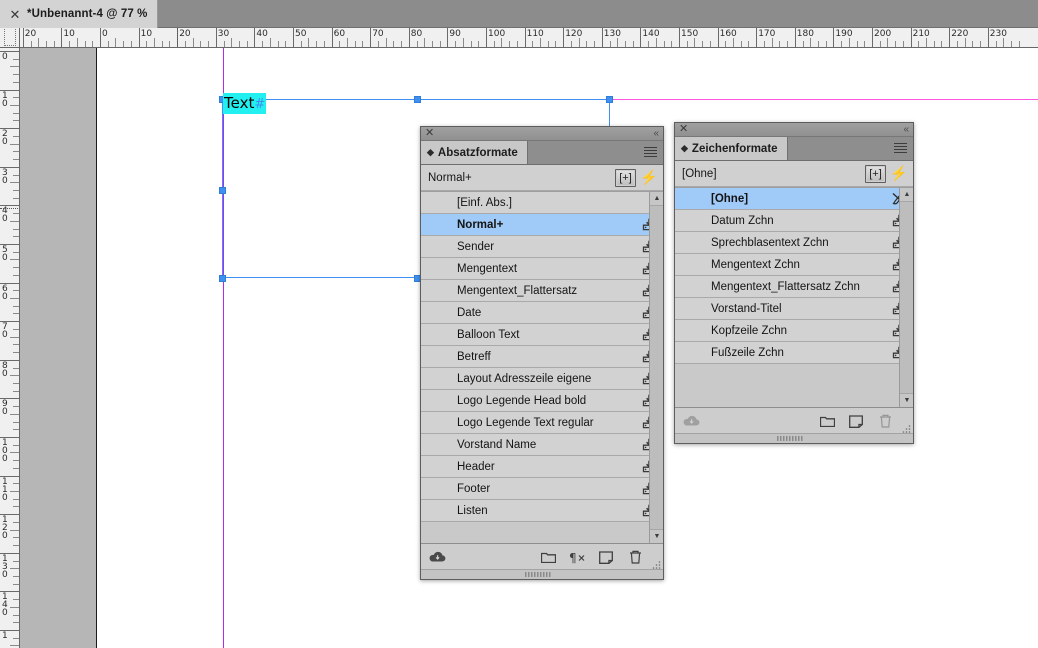  What do you see at coordinates (794, 265) in the screenshot?
I see `list-item: Mengentext Zchn` at bounding box center [794, 265].